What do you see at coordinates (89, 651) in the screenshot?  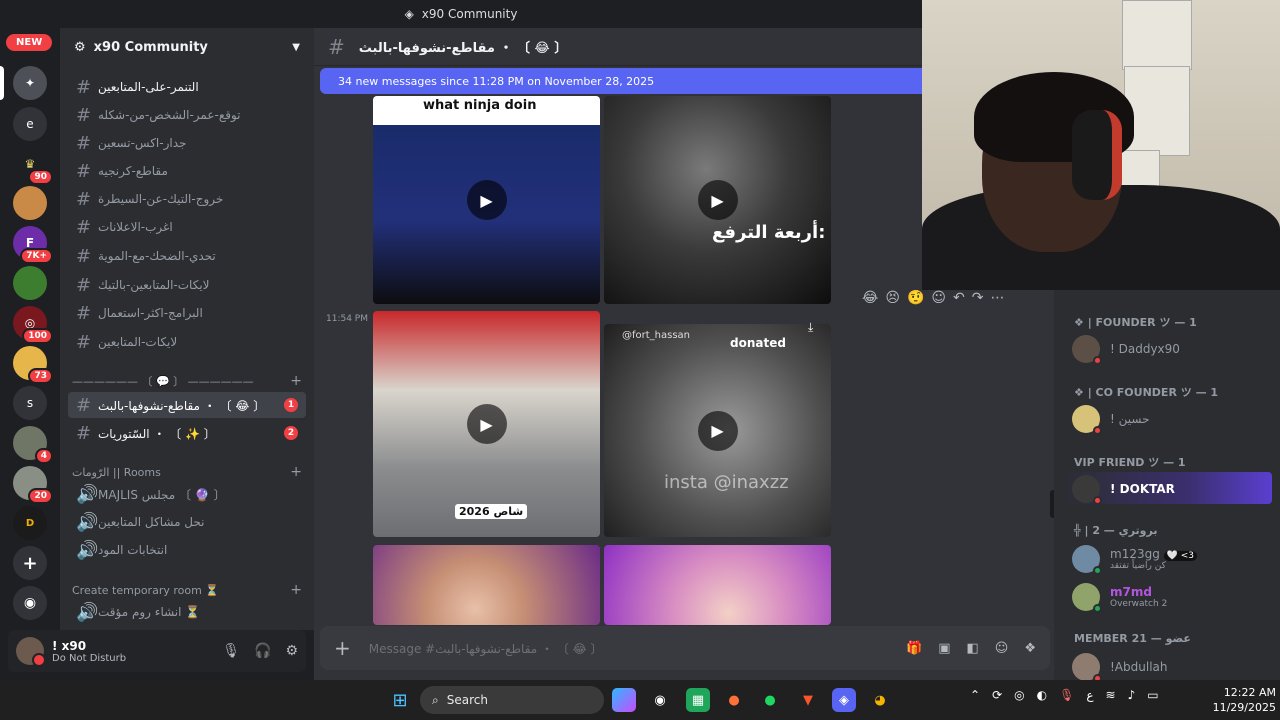 I see `user-info: ! x90 Do Not Disturb` at bounding box center [89, 651].